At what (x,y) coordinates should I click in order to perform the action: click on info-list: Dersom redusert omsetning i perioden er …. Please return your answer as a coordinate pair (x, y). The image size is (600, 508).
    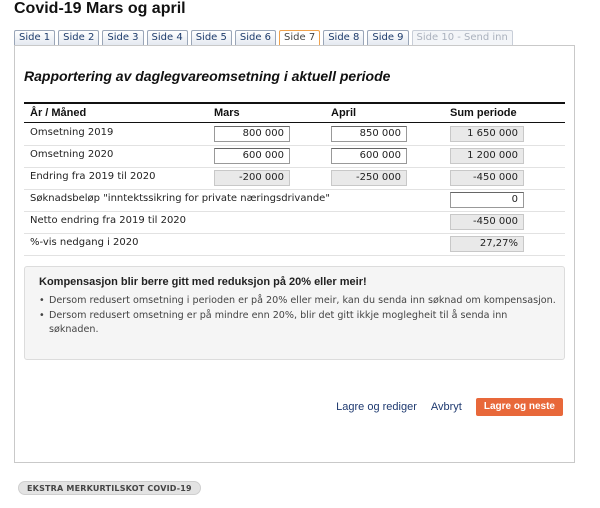
    Looking at the image, I should click on (299, 316).